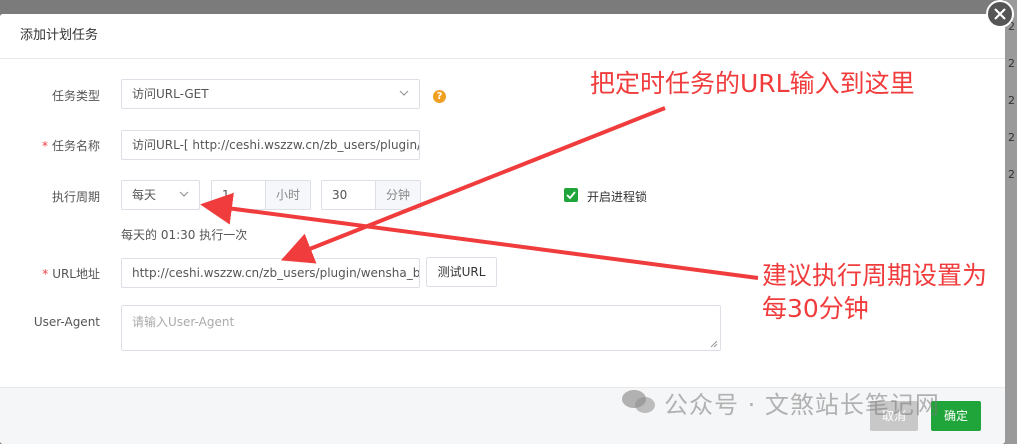 The width and height of the screenshot is (1017, 444). I want to click on annotation-url-hint: 把定时任务的URL输入到这里, so click(752, 83).